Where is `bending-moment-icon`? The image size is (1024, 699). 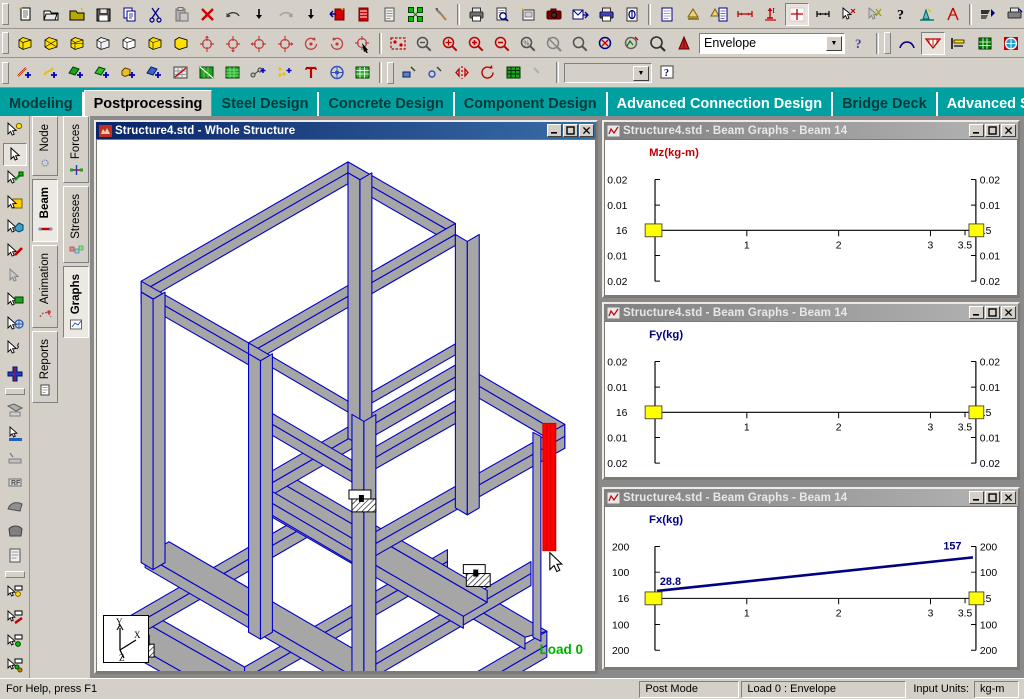
bending-moment-icon is located at coordinates (907, 43).